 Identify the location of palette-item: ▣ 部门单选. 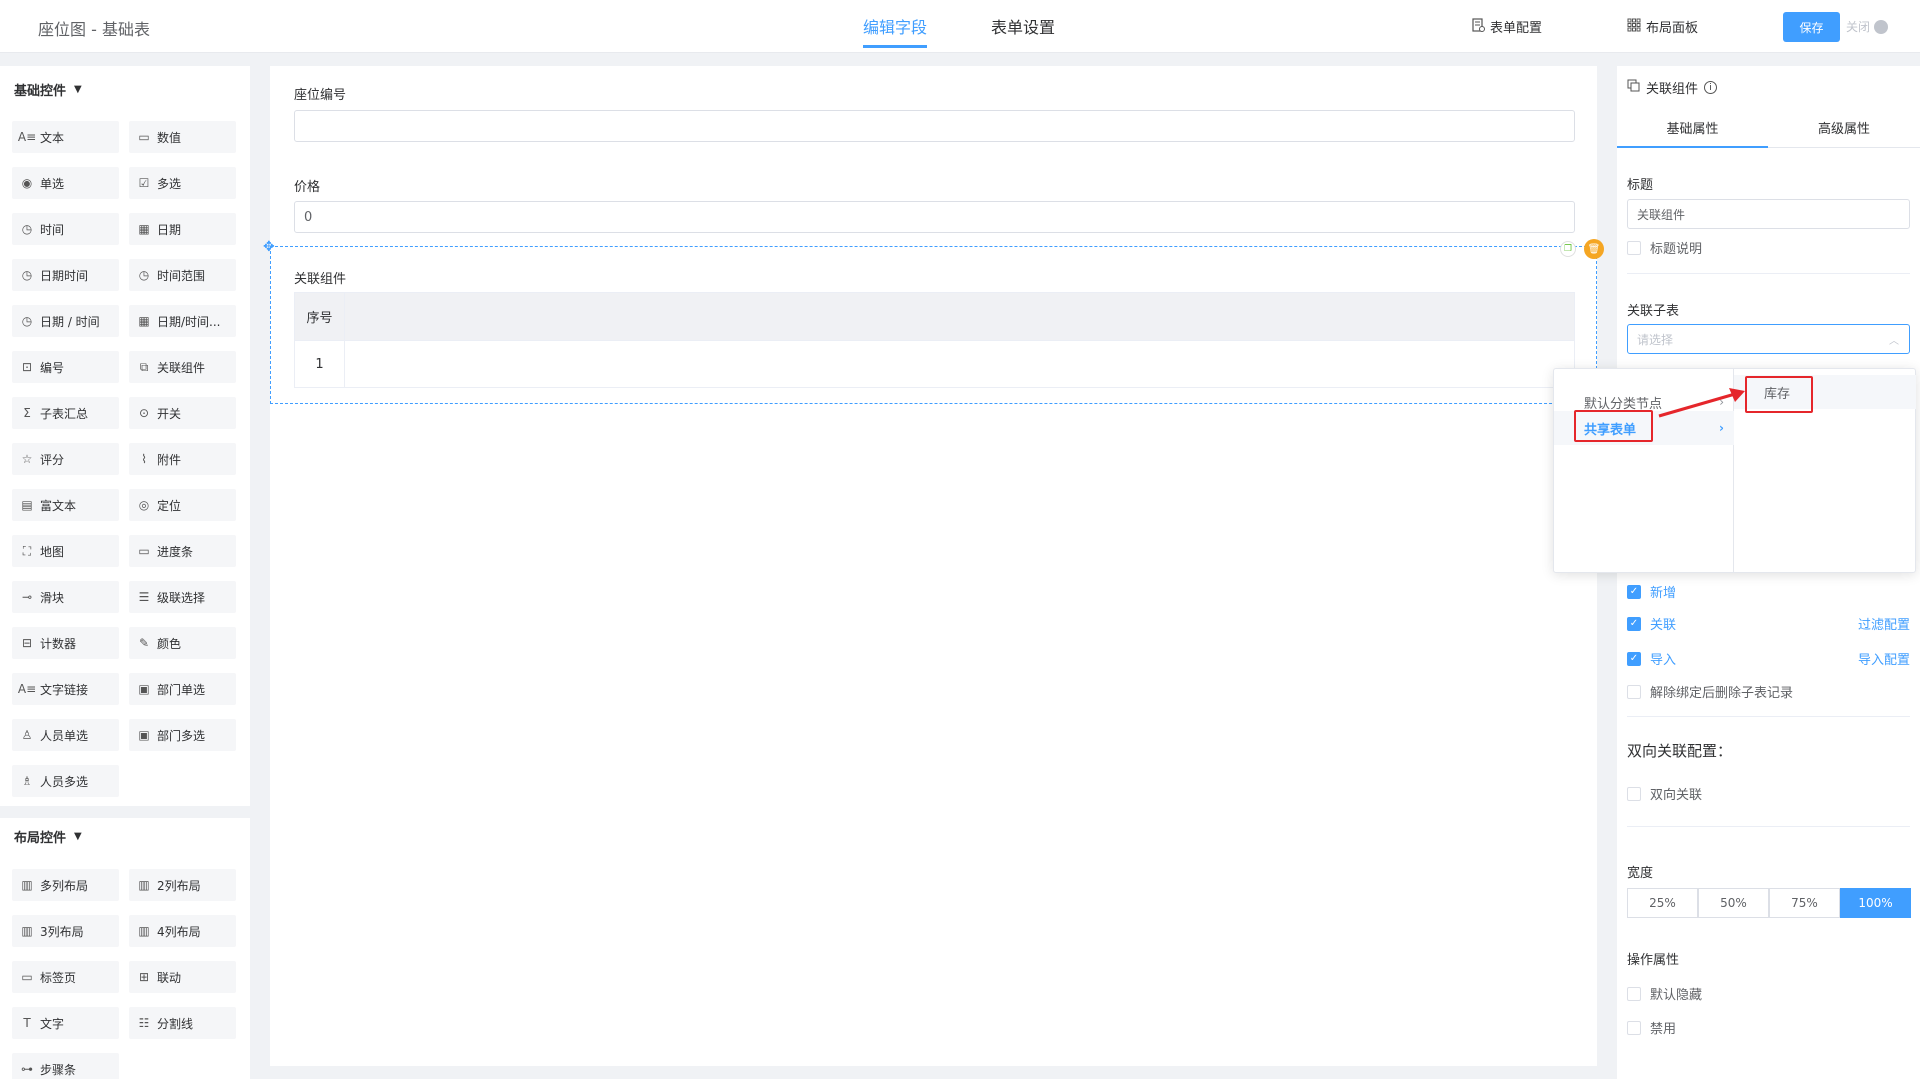
(182, 689).